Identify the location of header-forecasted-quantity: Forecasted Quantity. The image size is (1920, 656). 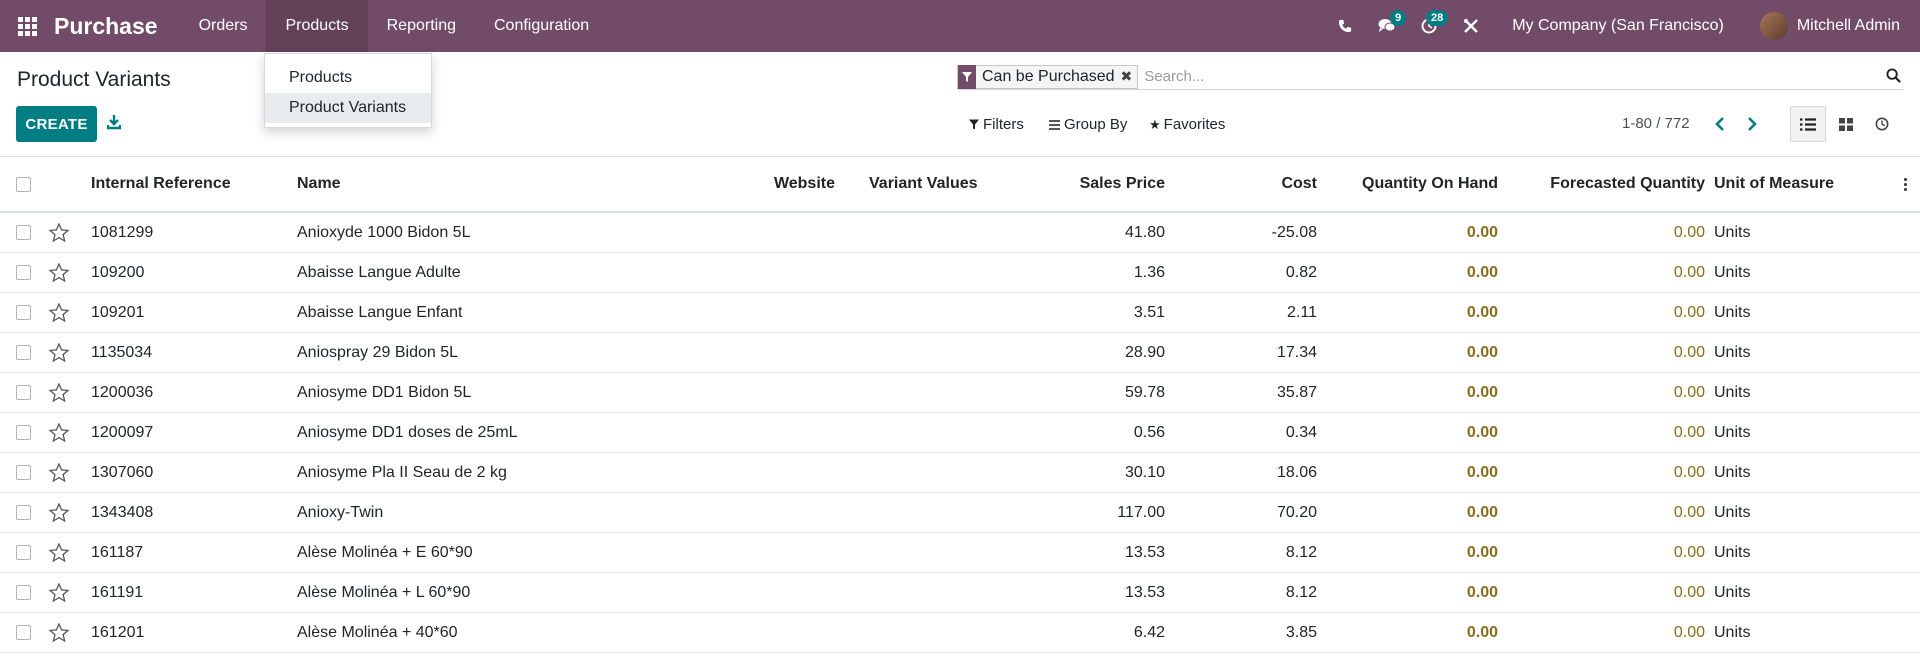
(1607, 184).